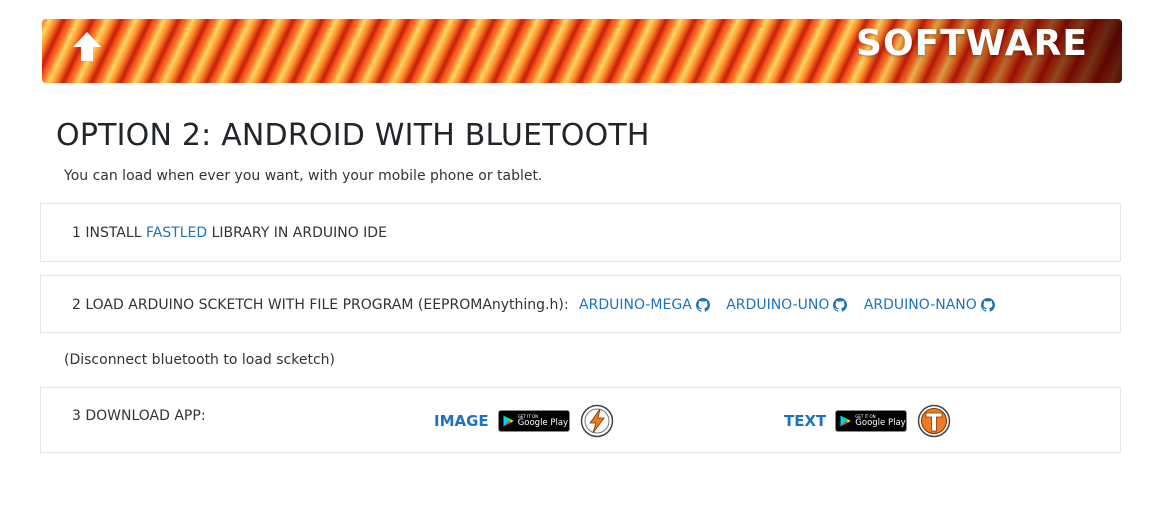 This screenshot has height=505, width=1175. I want to click on text-app-group: TEXT GET IT ON Google Play, so click(867, 421).